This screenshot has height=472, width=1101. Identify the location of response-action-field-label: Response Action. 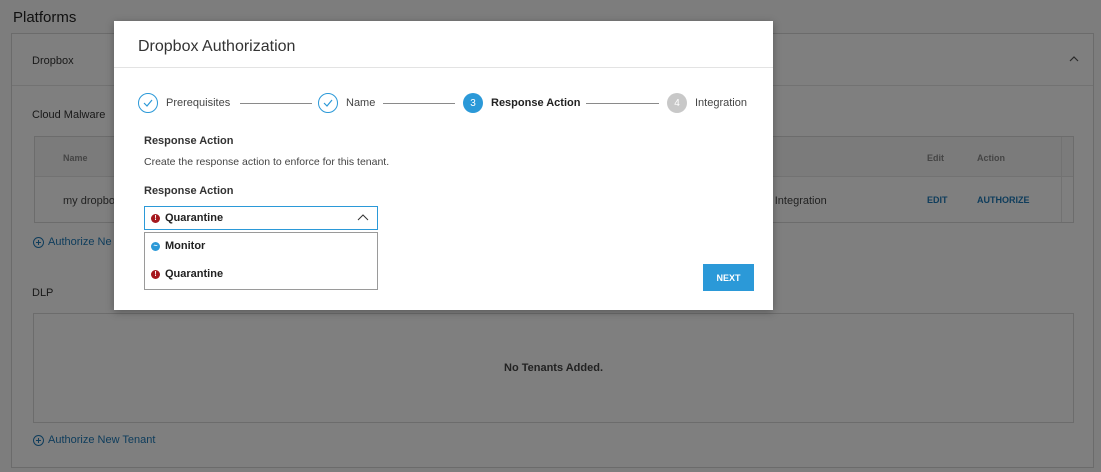
(189, 191).